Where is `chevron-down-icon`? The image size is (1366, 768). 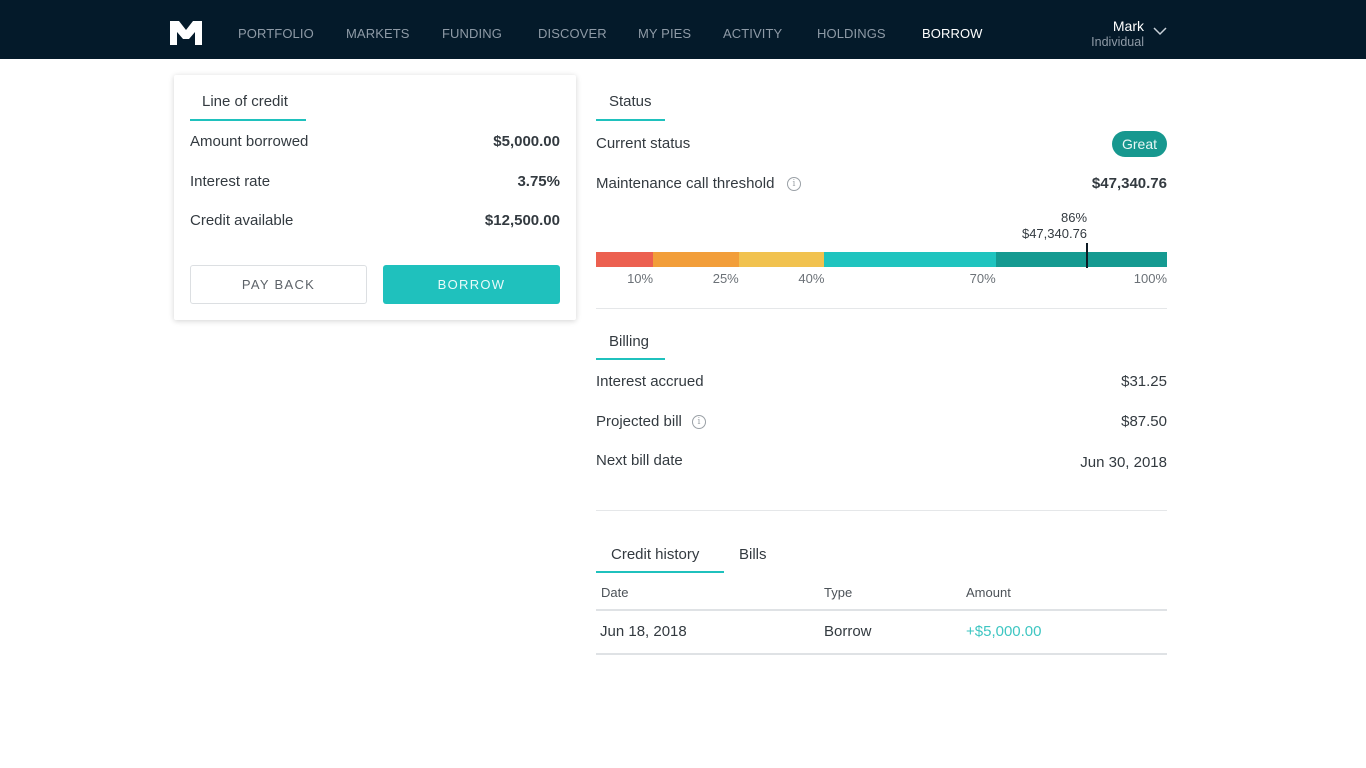
chevron-down-icon is located at coordinates (1160, 31).